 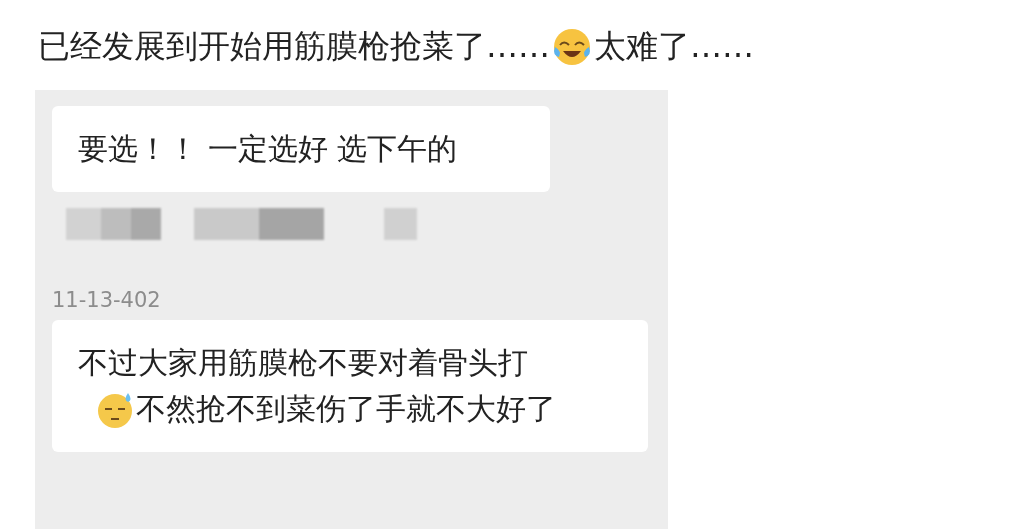 I want to click on message-text: 不然抢不到菜伤了手就不大好了, so click(x=346, y=409).